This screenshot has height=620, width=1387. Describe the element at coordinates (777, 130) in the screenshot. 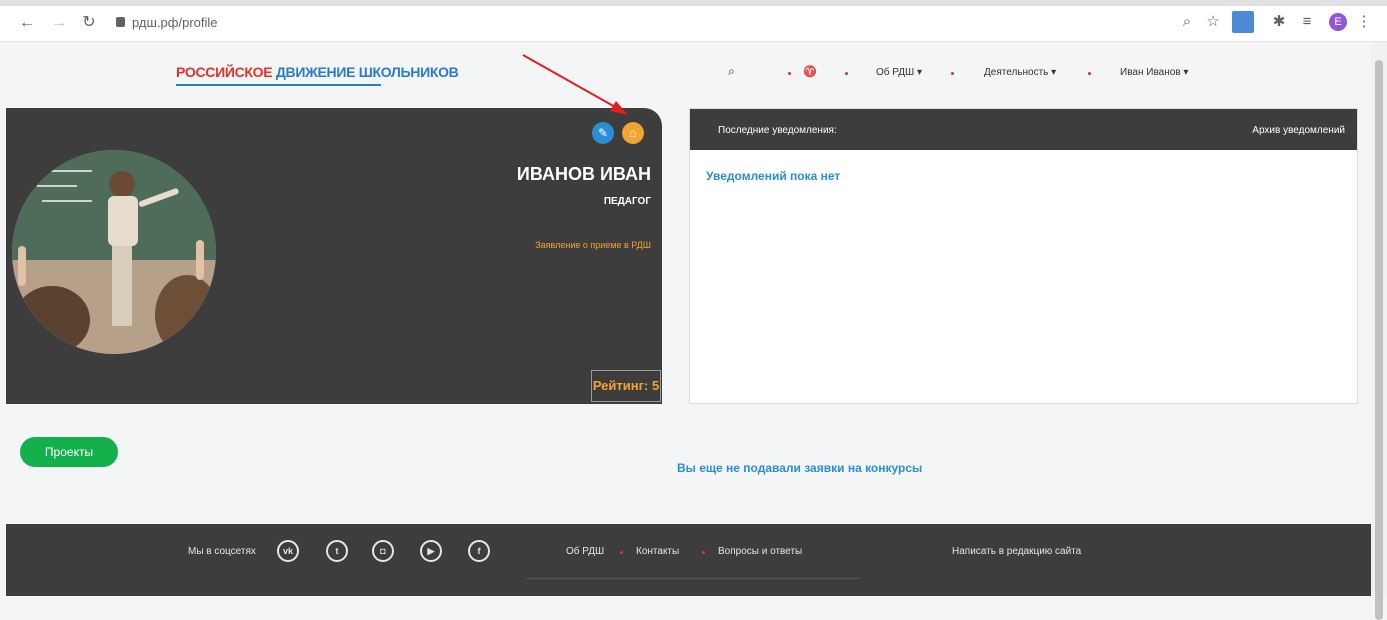

I see `notifications-title: Последние уведомления:` at that location.